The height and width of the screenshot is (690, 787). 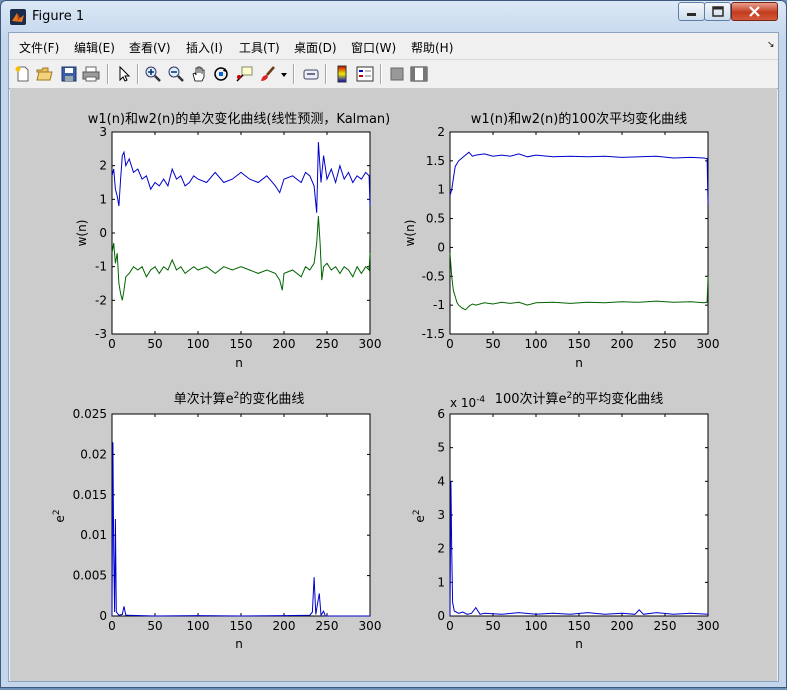 I want to click on y-tick-label: -1.5, so click(x=433, y=334).